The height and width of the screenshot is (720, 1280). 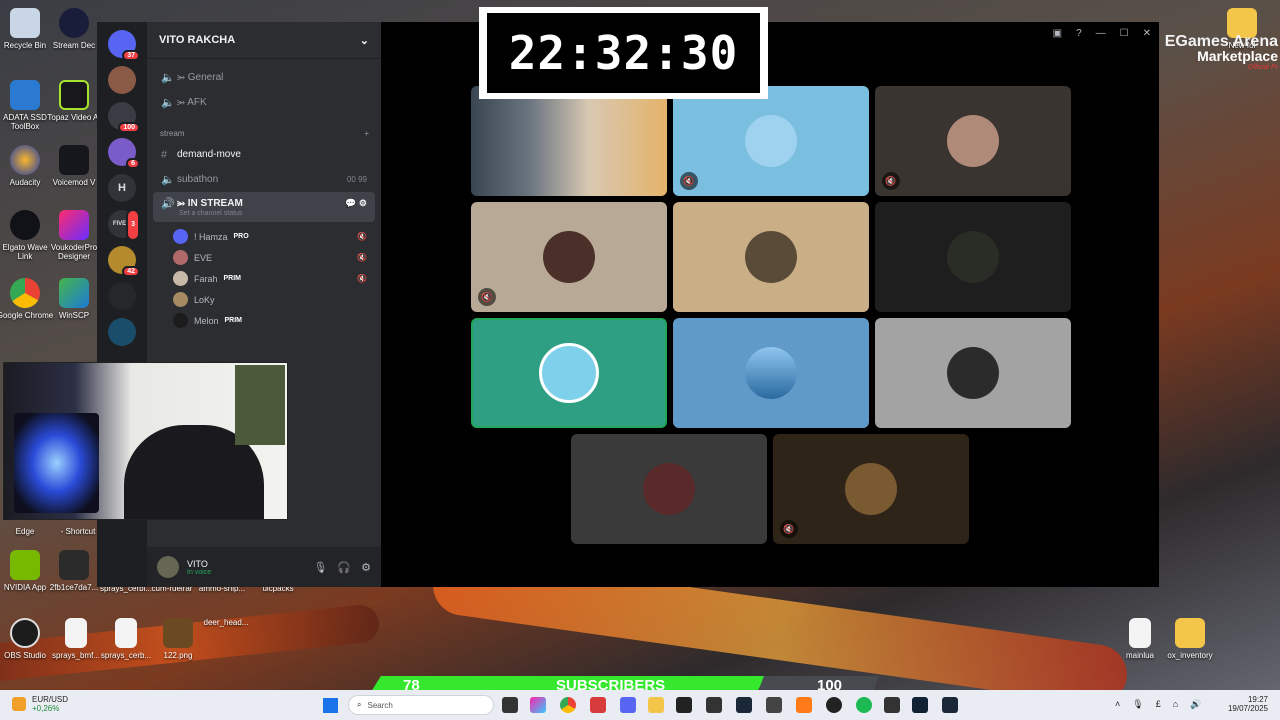 I want to click on desktop-icon-folder: ox_inventory, so click(x=1190, y=639).